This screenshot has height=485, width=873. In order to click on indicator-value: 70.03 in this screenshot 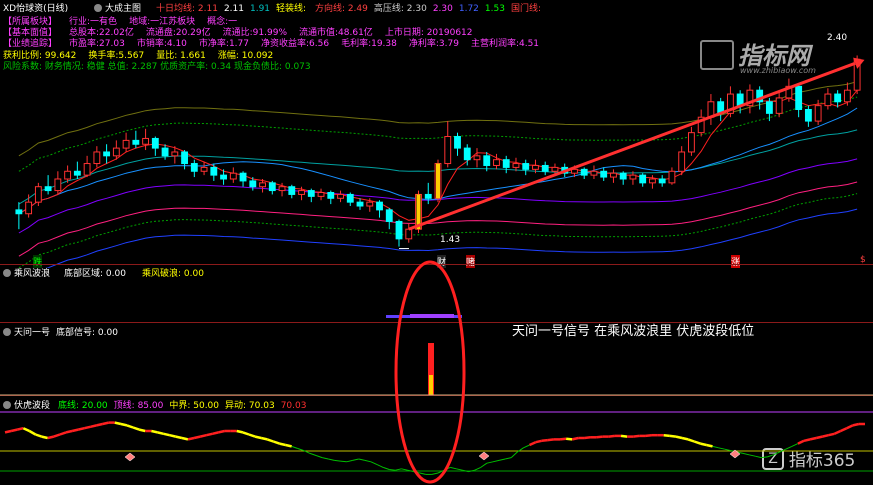, I will do `click(293, 406)`.